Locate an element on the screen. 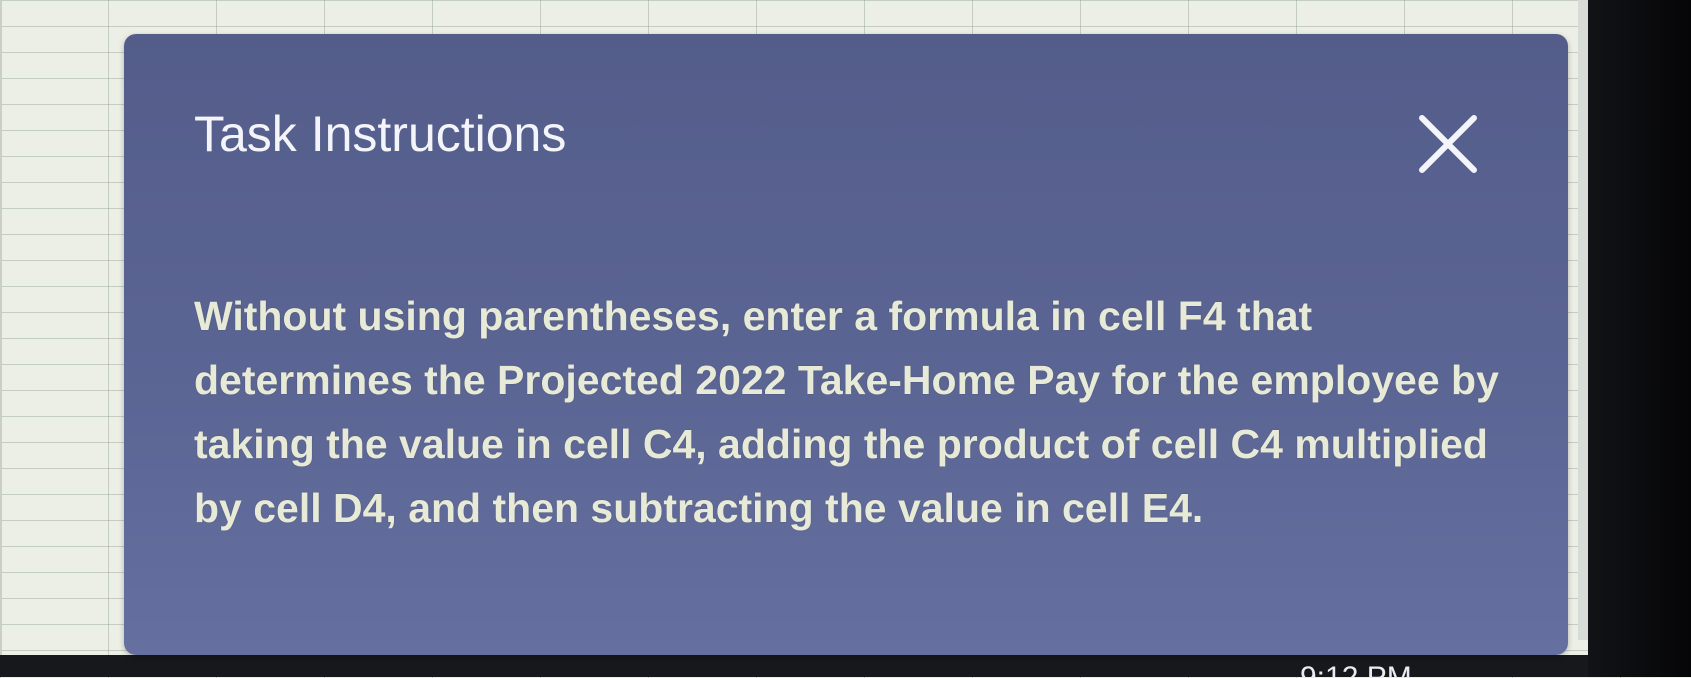 Image resolution: width=1691 pixels, height=678 pixels. screen-bezel is located at coordinates (1639, 338).